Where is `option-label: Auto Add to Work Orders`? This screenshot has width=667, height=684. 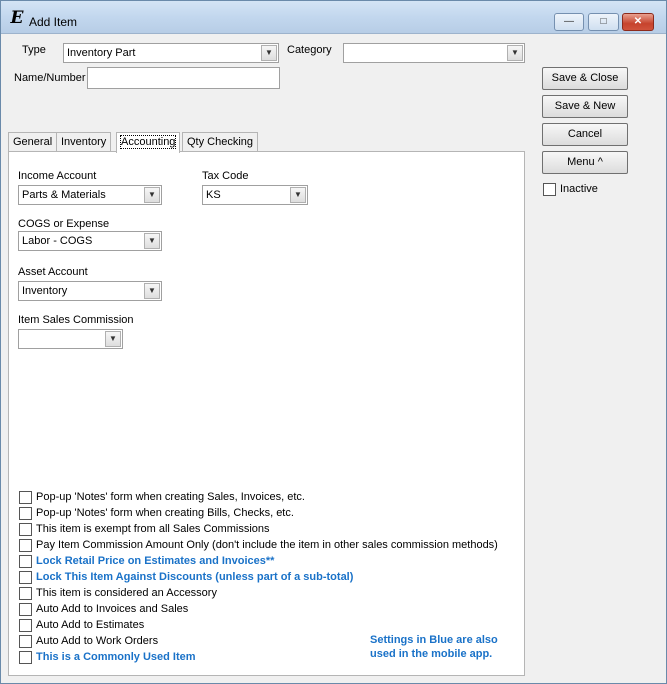 option-label: Auto Add to Work Orders is located at coordinates (97, 641).